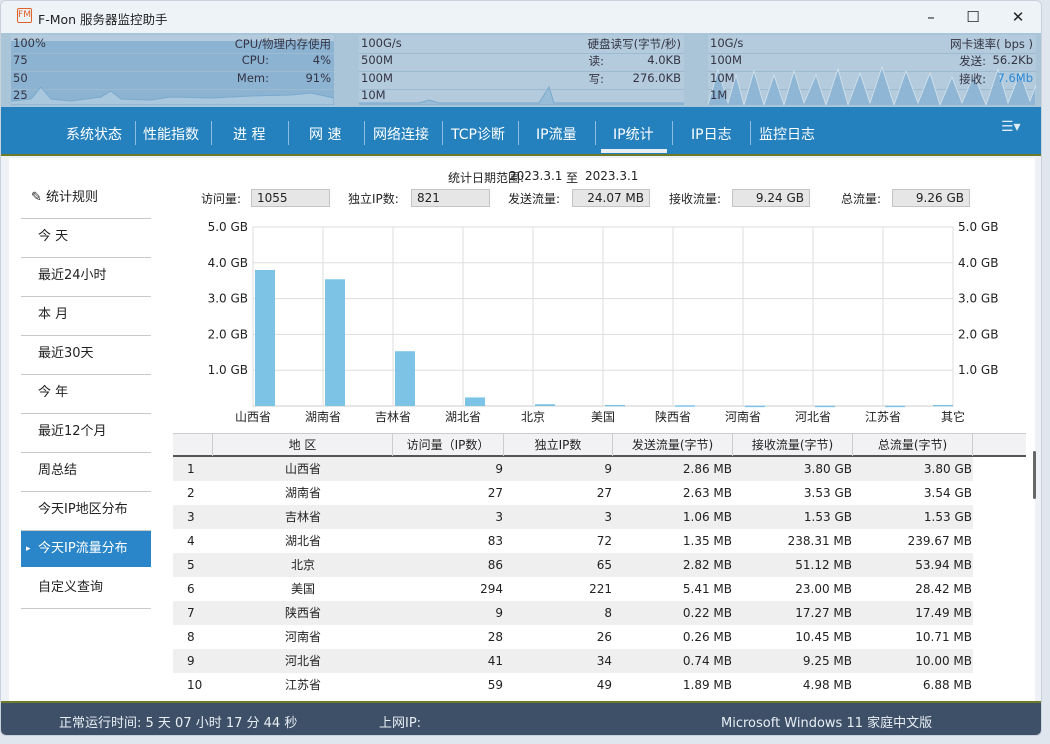 The width and height of the screenshot is (1050, 744). I want to click on sidebar-item: 自定义查询, so click(86, 589).